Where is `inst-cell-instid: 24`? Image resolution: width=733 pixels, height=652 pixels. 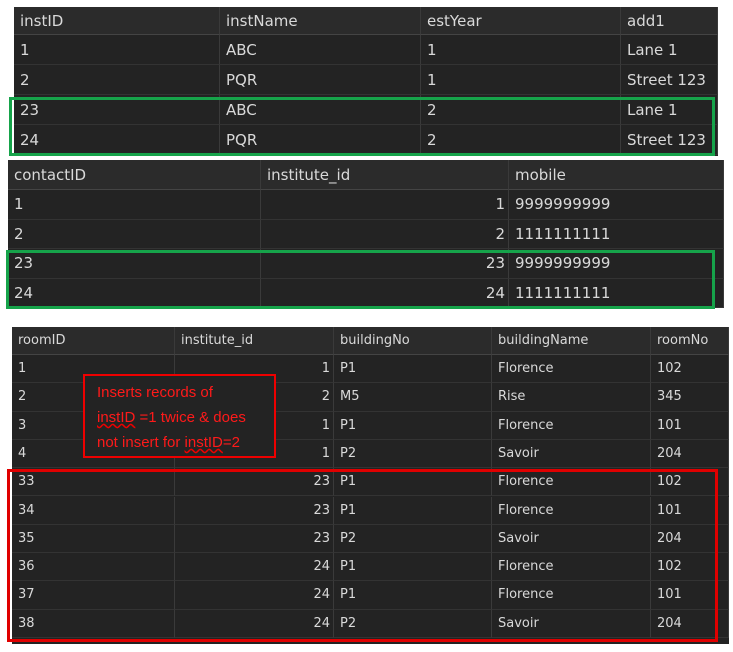 inst-cell-instid: 24 is located at coordinates (117, 140).